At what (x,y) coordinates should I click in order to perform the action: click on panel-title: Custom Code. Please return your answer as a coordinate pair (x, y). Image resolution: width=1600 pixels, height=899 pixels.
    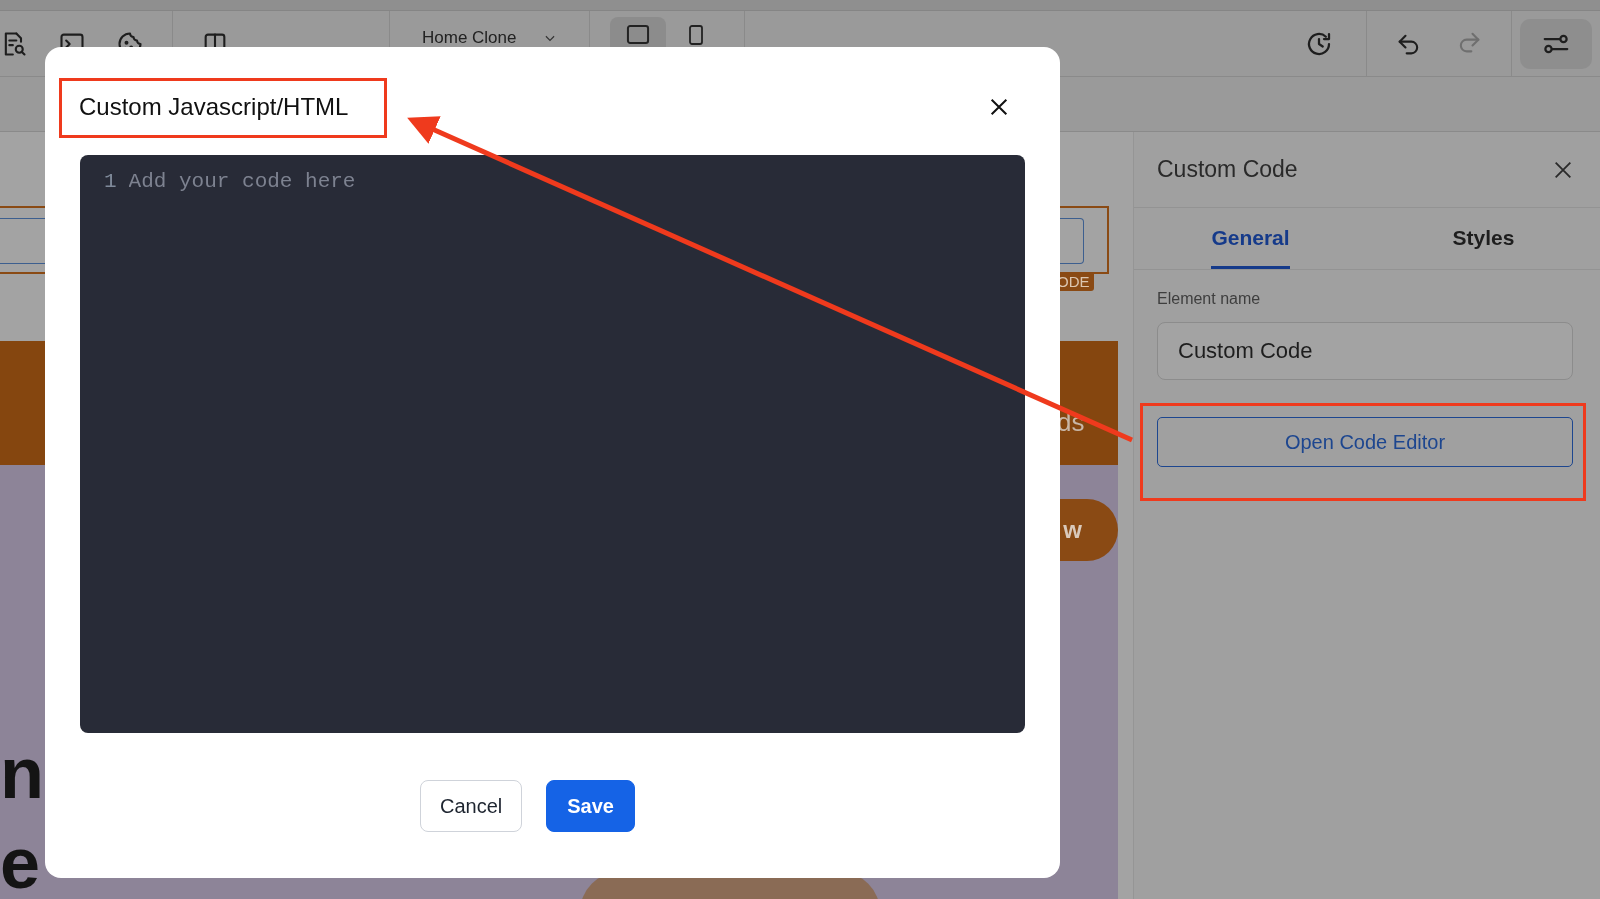
    Looking at the image, I should click on (1227, 169).